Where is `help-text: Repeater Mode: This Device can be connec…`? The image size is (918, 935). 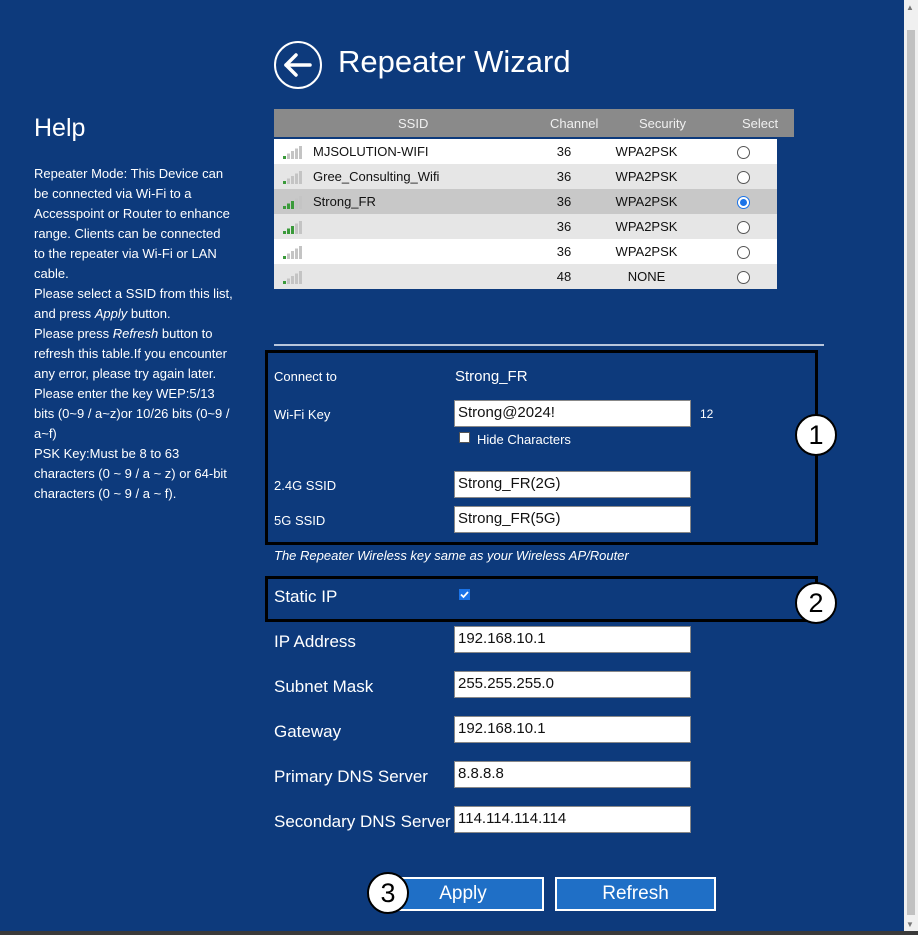 help-text: Repeater Mode: This Device can be connec… is located at coordinates (134, 334).